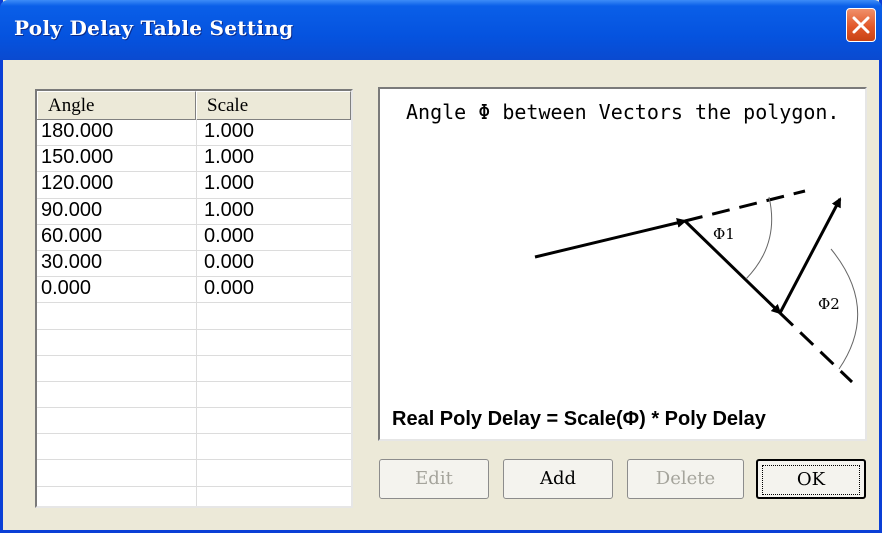 The width and height of the screenshot is (882, 533). Describe the element at coordinates (696, 286) in the screenshot. I see `vector-angle-diagram: Φ1 Φ2` at that location.